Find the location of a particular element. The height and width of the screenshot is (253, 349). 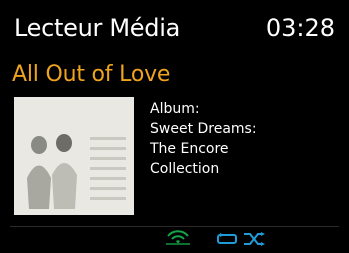

track-title: All Out of Love is located at coordinates (91, 74).